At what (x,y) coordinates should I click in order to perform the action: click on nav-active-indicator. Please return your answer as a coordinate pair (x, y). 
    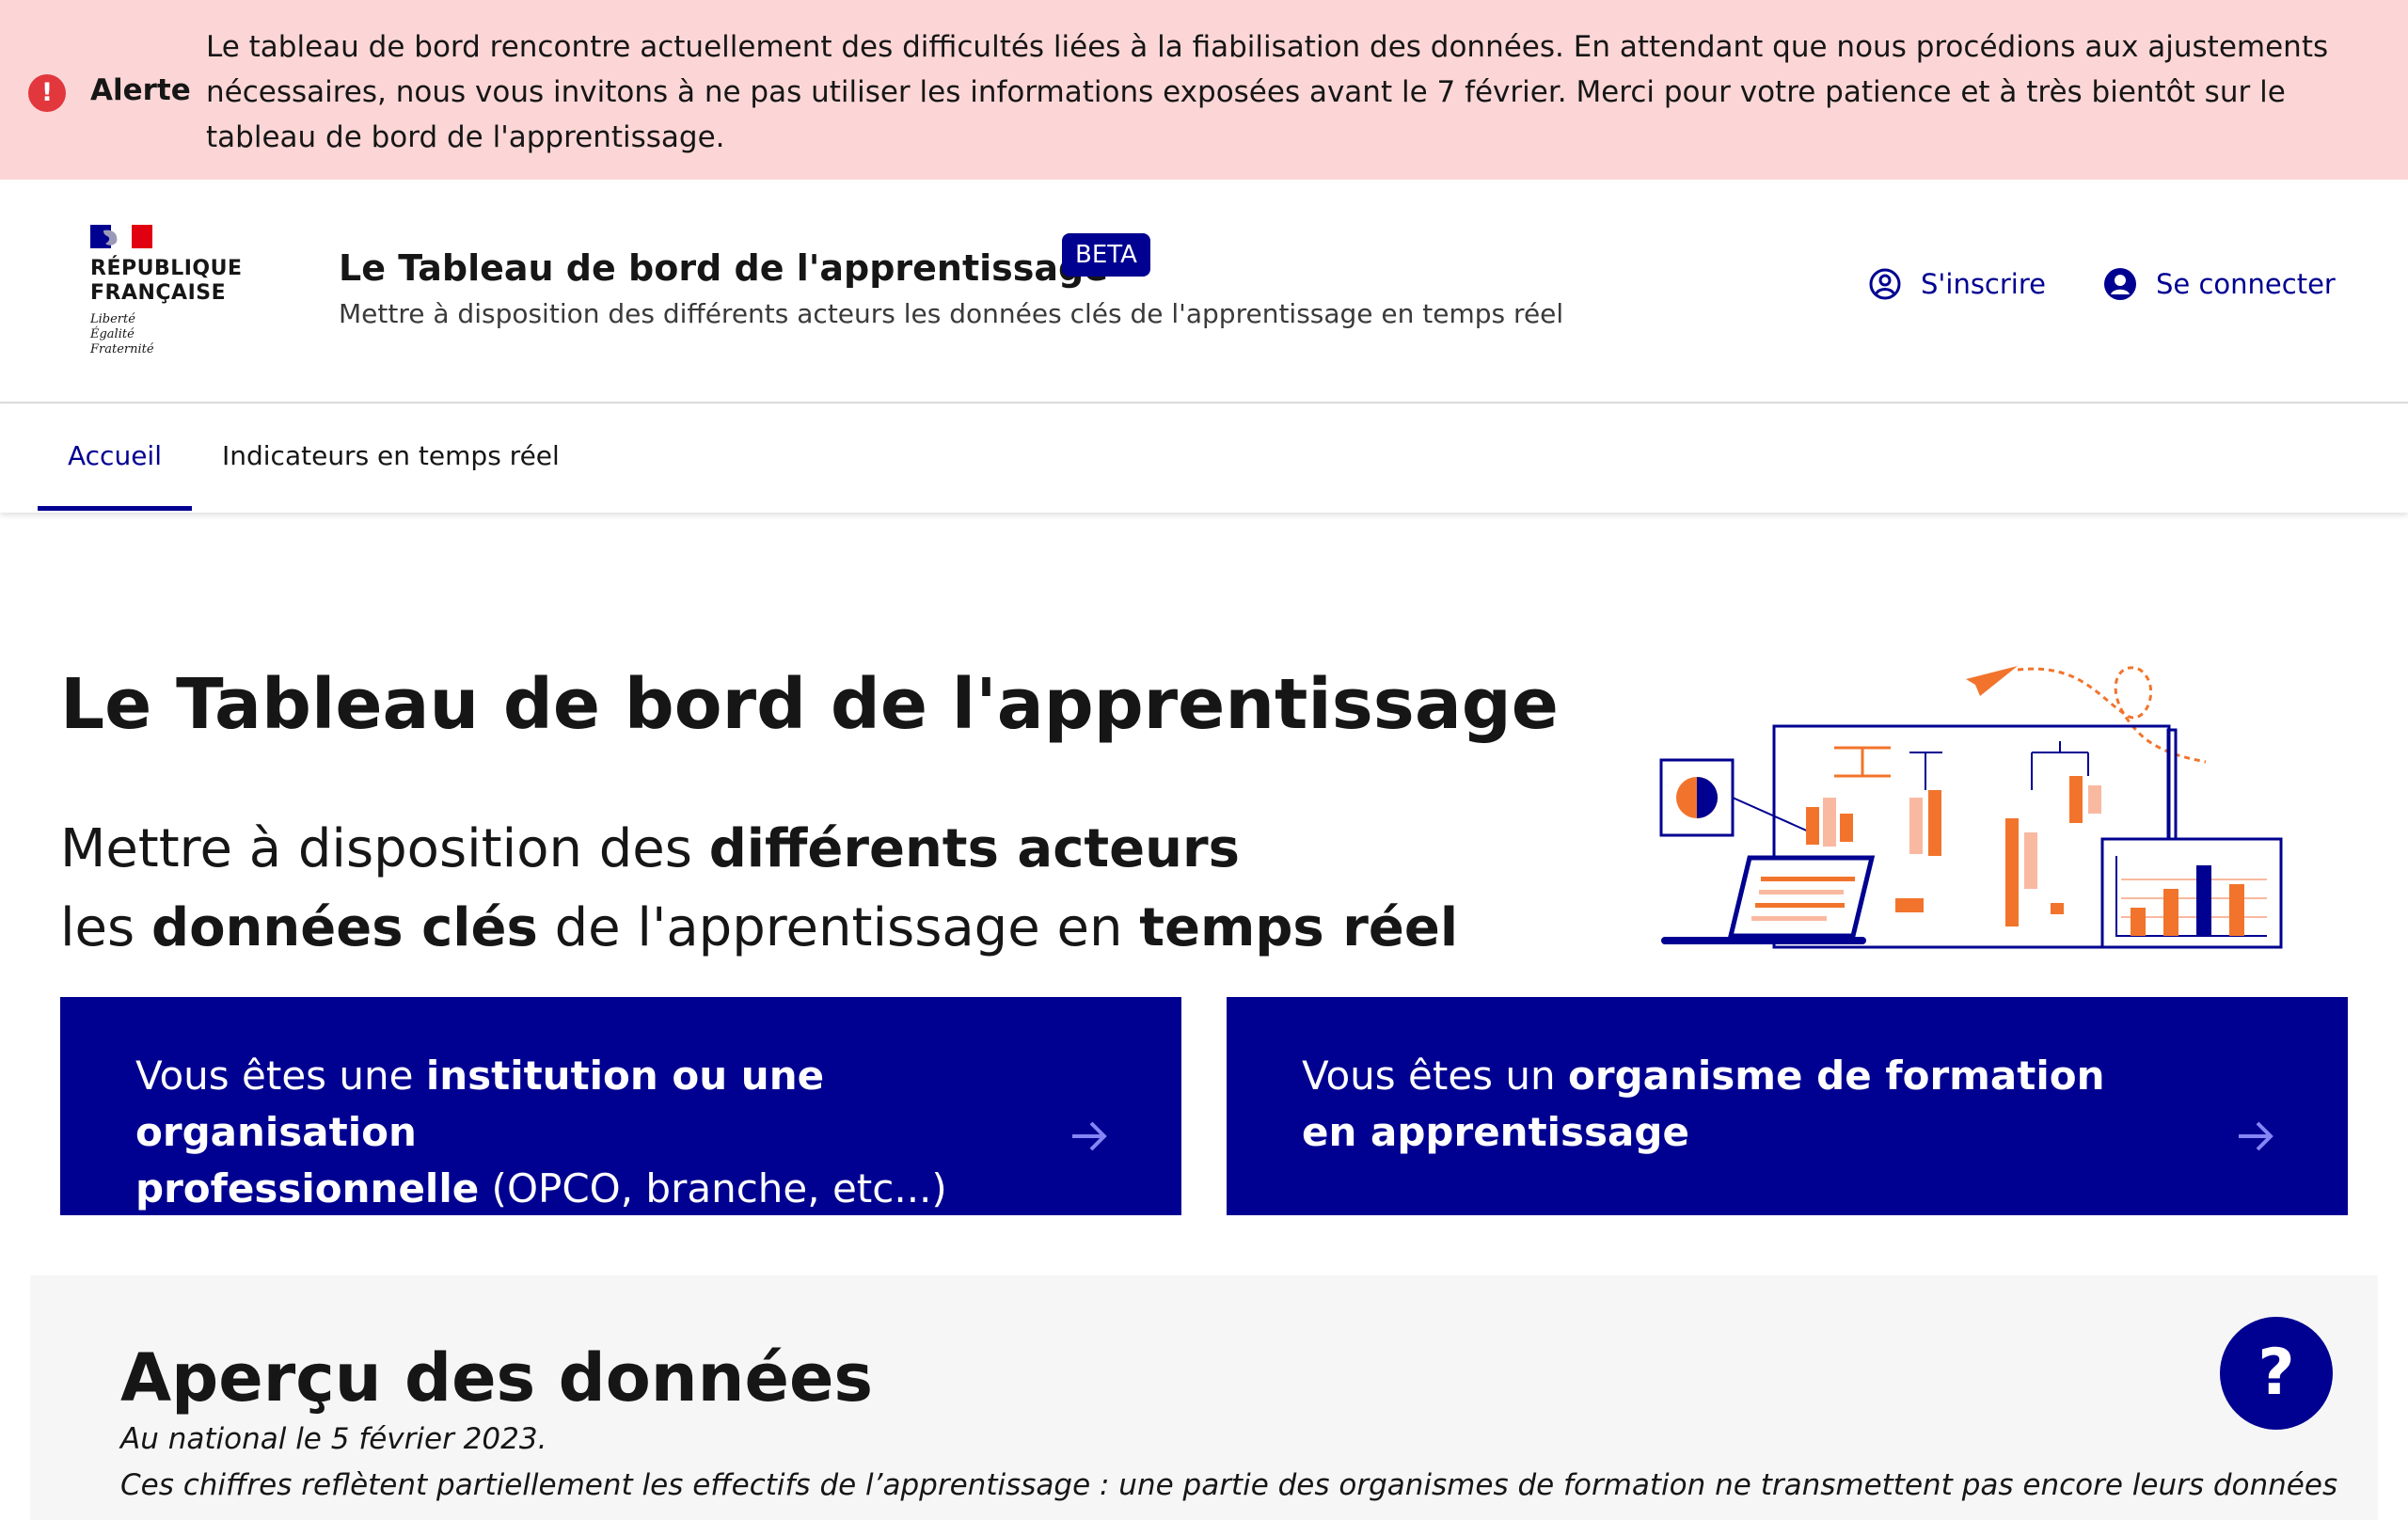
    Looking at the image, I should click on (115, 508).